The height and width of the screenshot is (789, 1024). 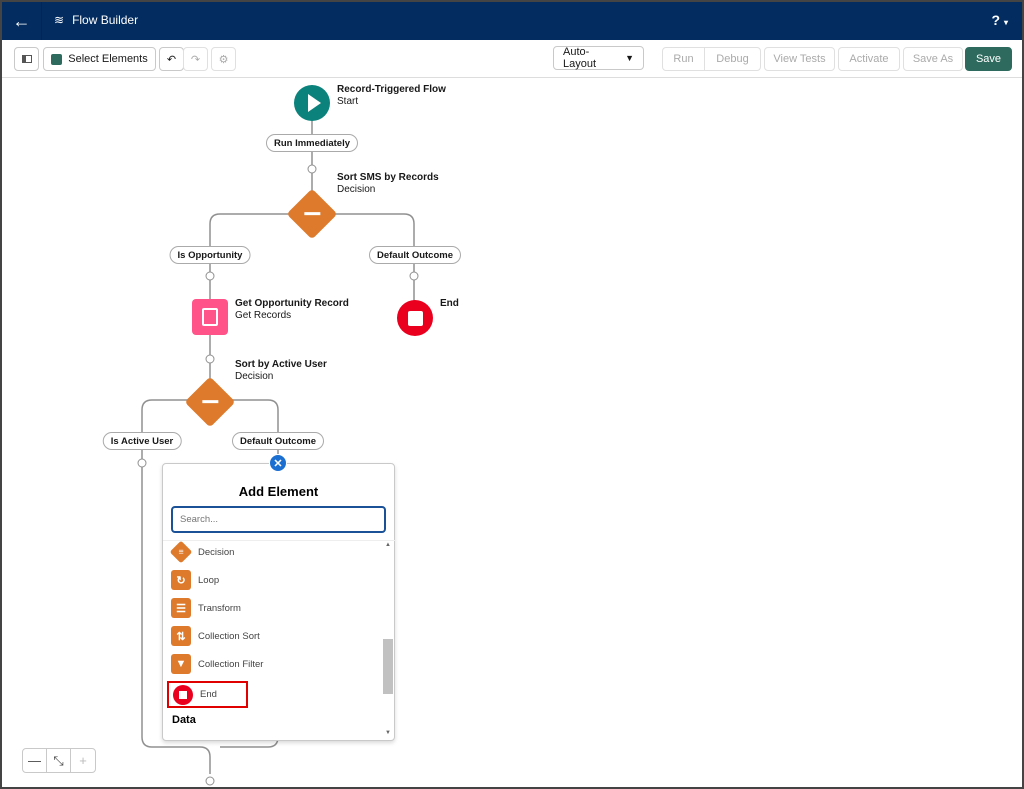 I want to click on list-scrollbar: ▲ ▼, so click(x=388, y=639).